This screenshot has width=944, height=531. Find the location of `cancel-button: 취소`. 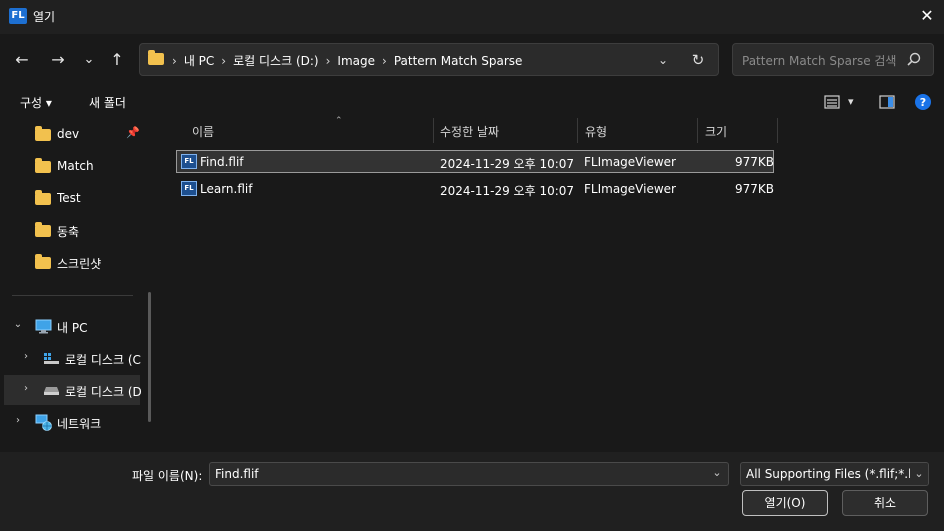

cancel-button: 취소 is located at coordinates (885, 503).